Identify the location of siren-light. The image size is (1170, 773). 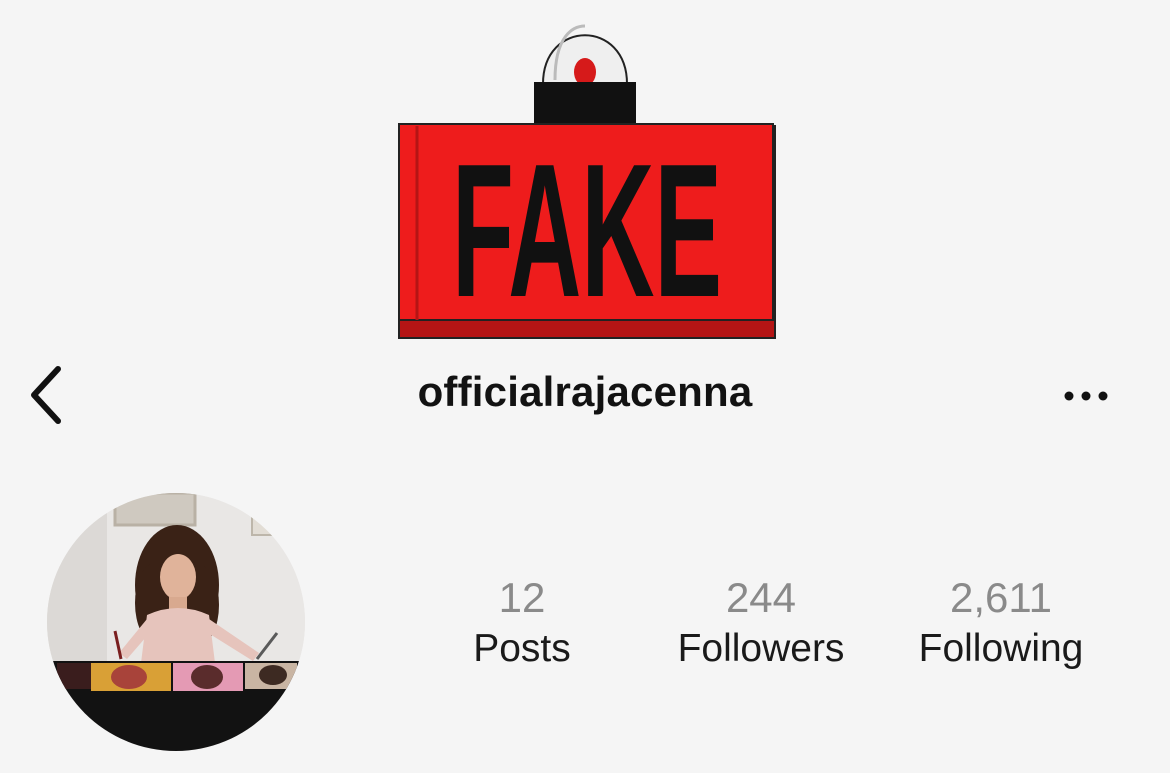
(585, 72).